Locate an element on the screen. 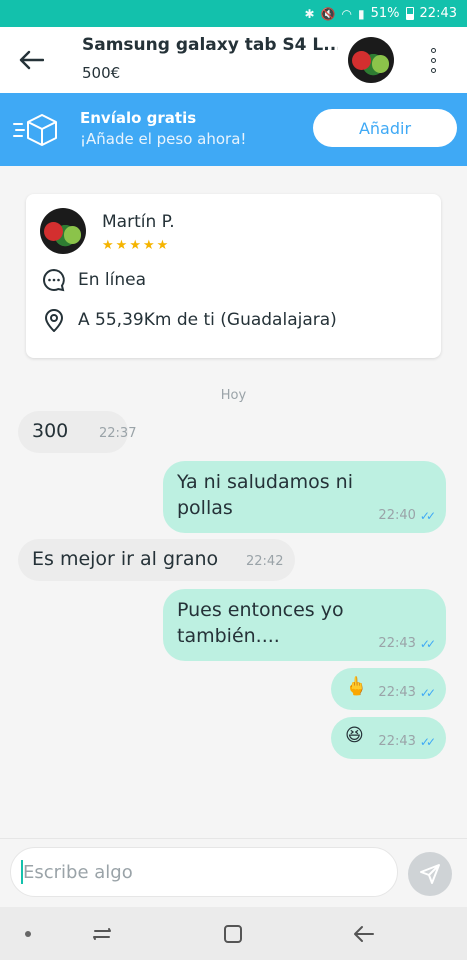 The height and width of the screenshot is (960, 467). message-bubble-outgoing: Ya ni saludamos ni pollas 22:40 ✓✓ is located at coordinates (304, 497).